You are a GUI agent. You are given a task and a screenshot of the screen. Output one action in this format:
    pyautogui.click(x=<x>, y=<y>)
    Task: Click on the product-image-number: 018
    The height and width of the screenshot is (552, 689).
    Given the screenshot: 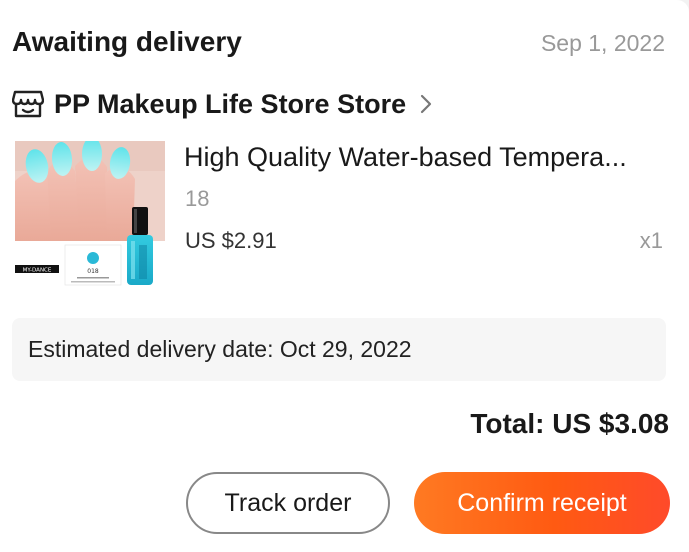 What is the action you would take?
    pyautogui.click(x=93, y=271)
    